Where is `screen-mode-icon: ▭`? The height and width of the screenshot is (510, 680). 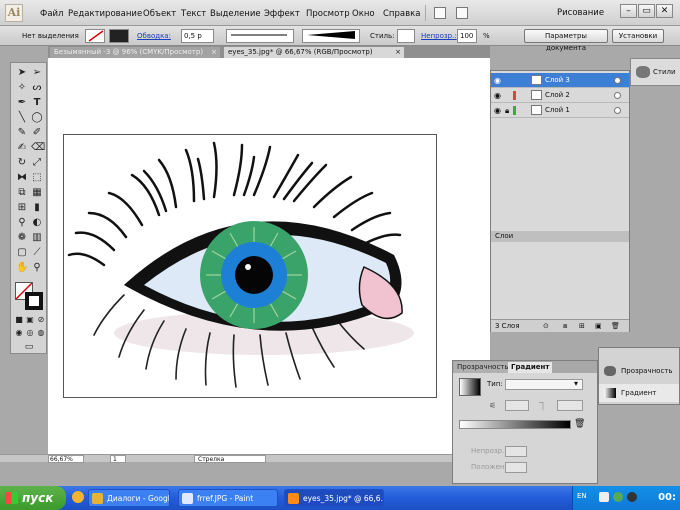 screen-mode-icon: ▭ is located at coordinates (29, 347).